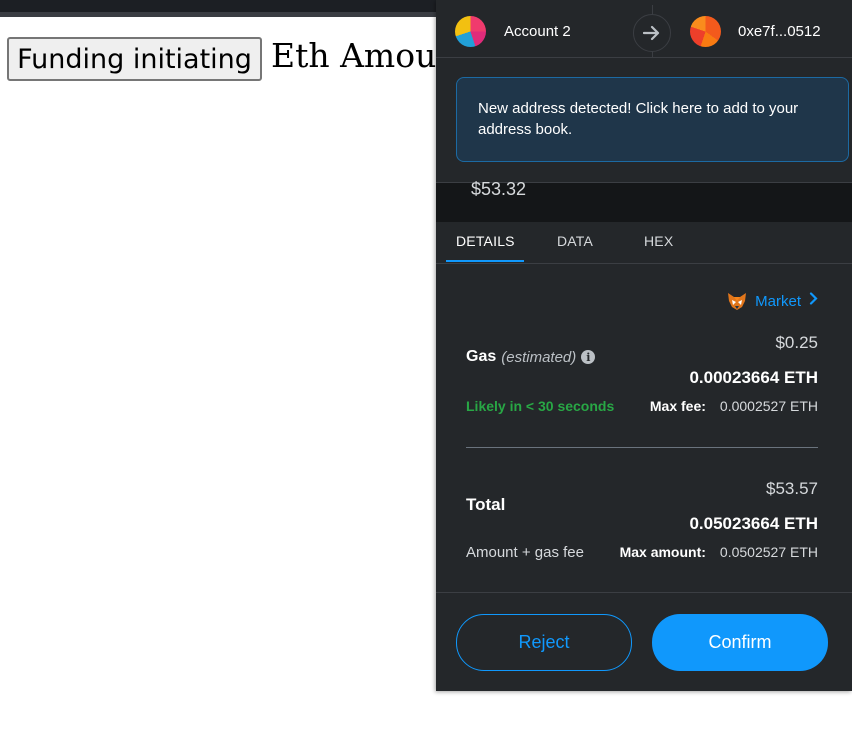 This screenshot has height=747, width=852. I want to click on transaction-value-area: $53.32, so click(644, 200).